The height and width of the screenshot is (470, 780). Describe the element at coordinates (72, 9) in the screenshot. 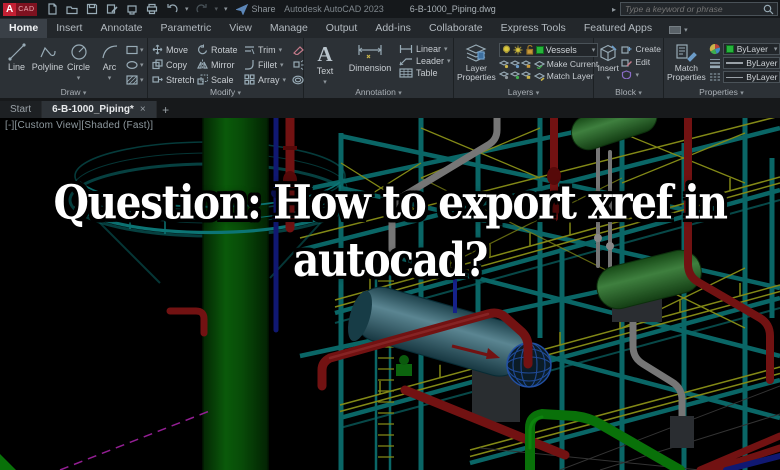

I see `open-file-button` at that location.